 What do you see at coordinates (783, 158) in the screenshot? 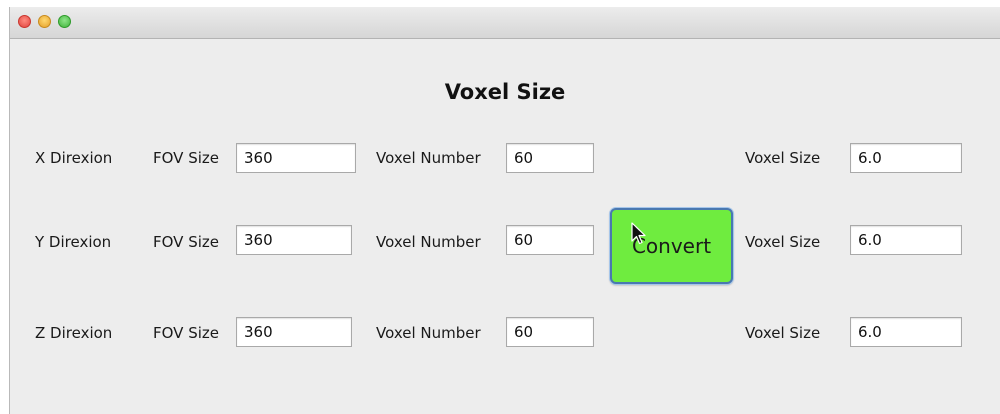
I see `x-voxel-size-label: Voxel Size` at bounding box center [783, 158].